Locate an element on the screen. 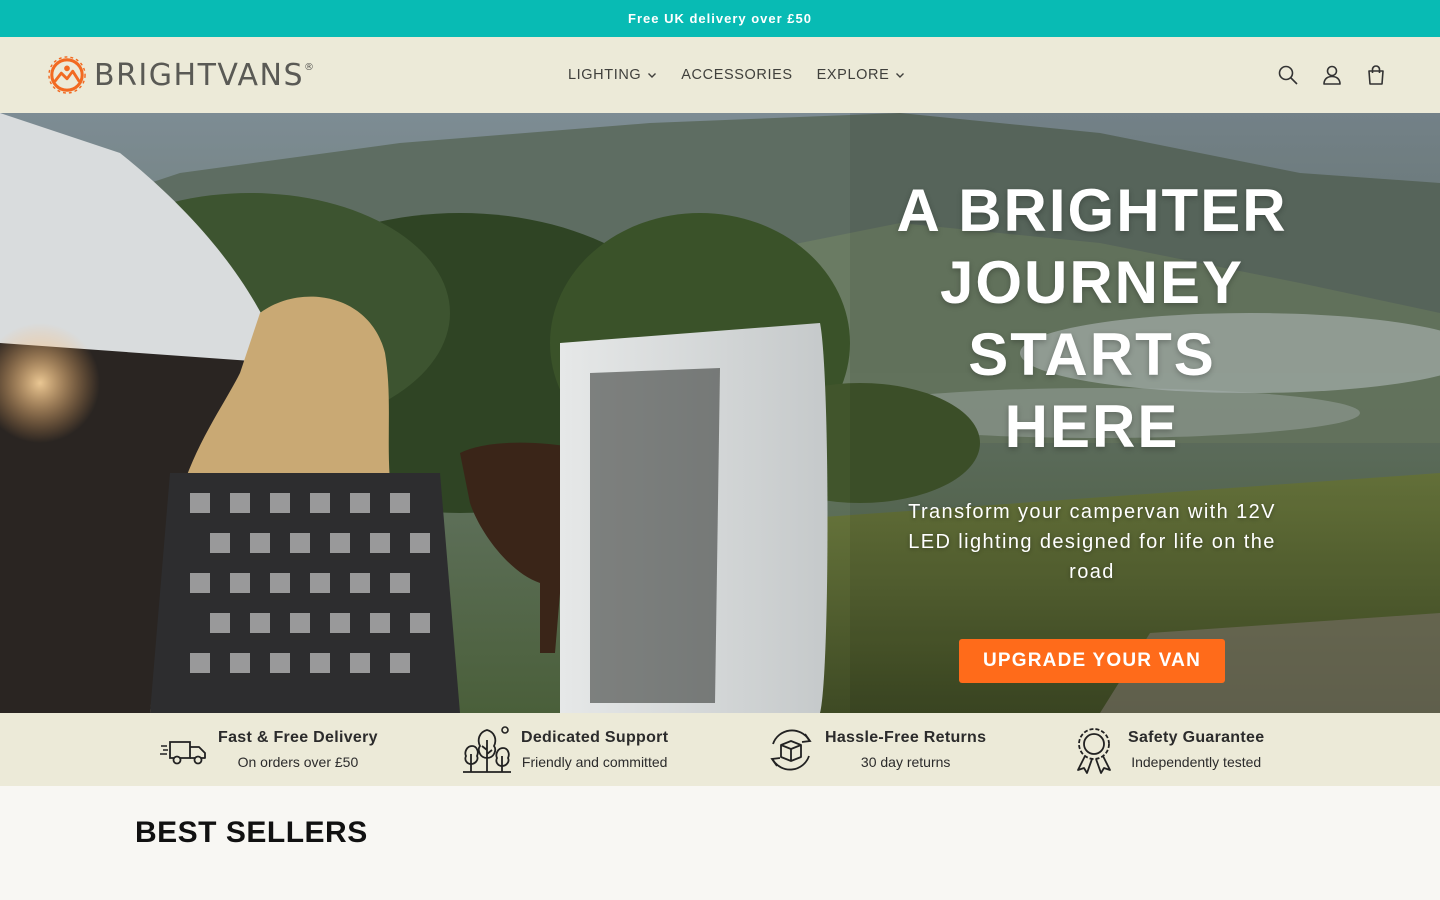 The width and height of the screenshot is (1440, 900). nav-lighting: LIGHTING is located at coordinates (612, 75).